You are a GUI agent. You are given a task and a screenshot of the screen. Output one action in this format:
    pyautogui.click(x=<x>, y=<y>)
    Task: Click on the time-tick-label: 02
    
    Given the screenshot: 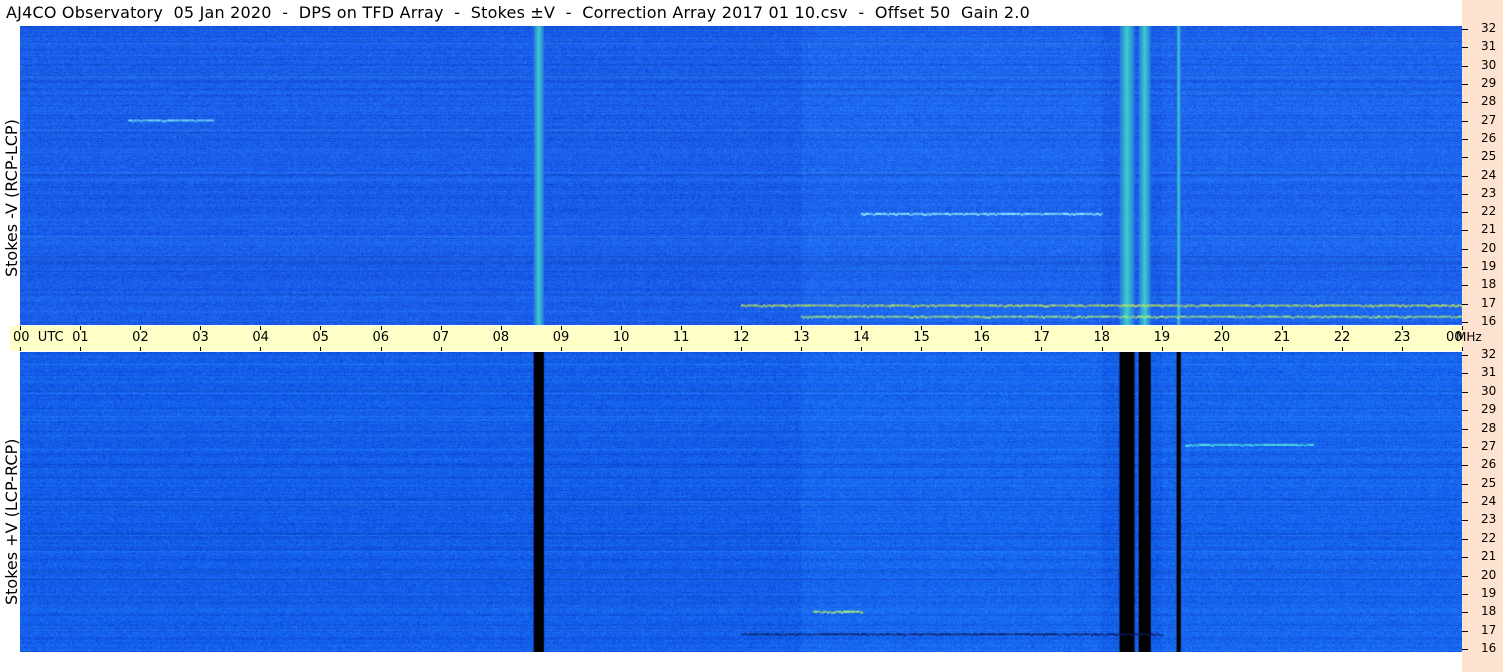 What is the action you would take?
    pyautogui.click(x=140, y=337)
    